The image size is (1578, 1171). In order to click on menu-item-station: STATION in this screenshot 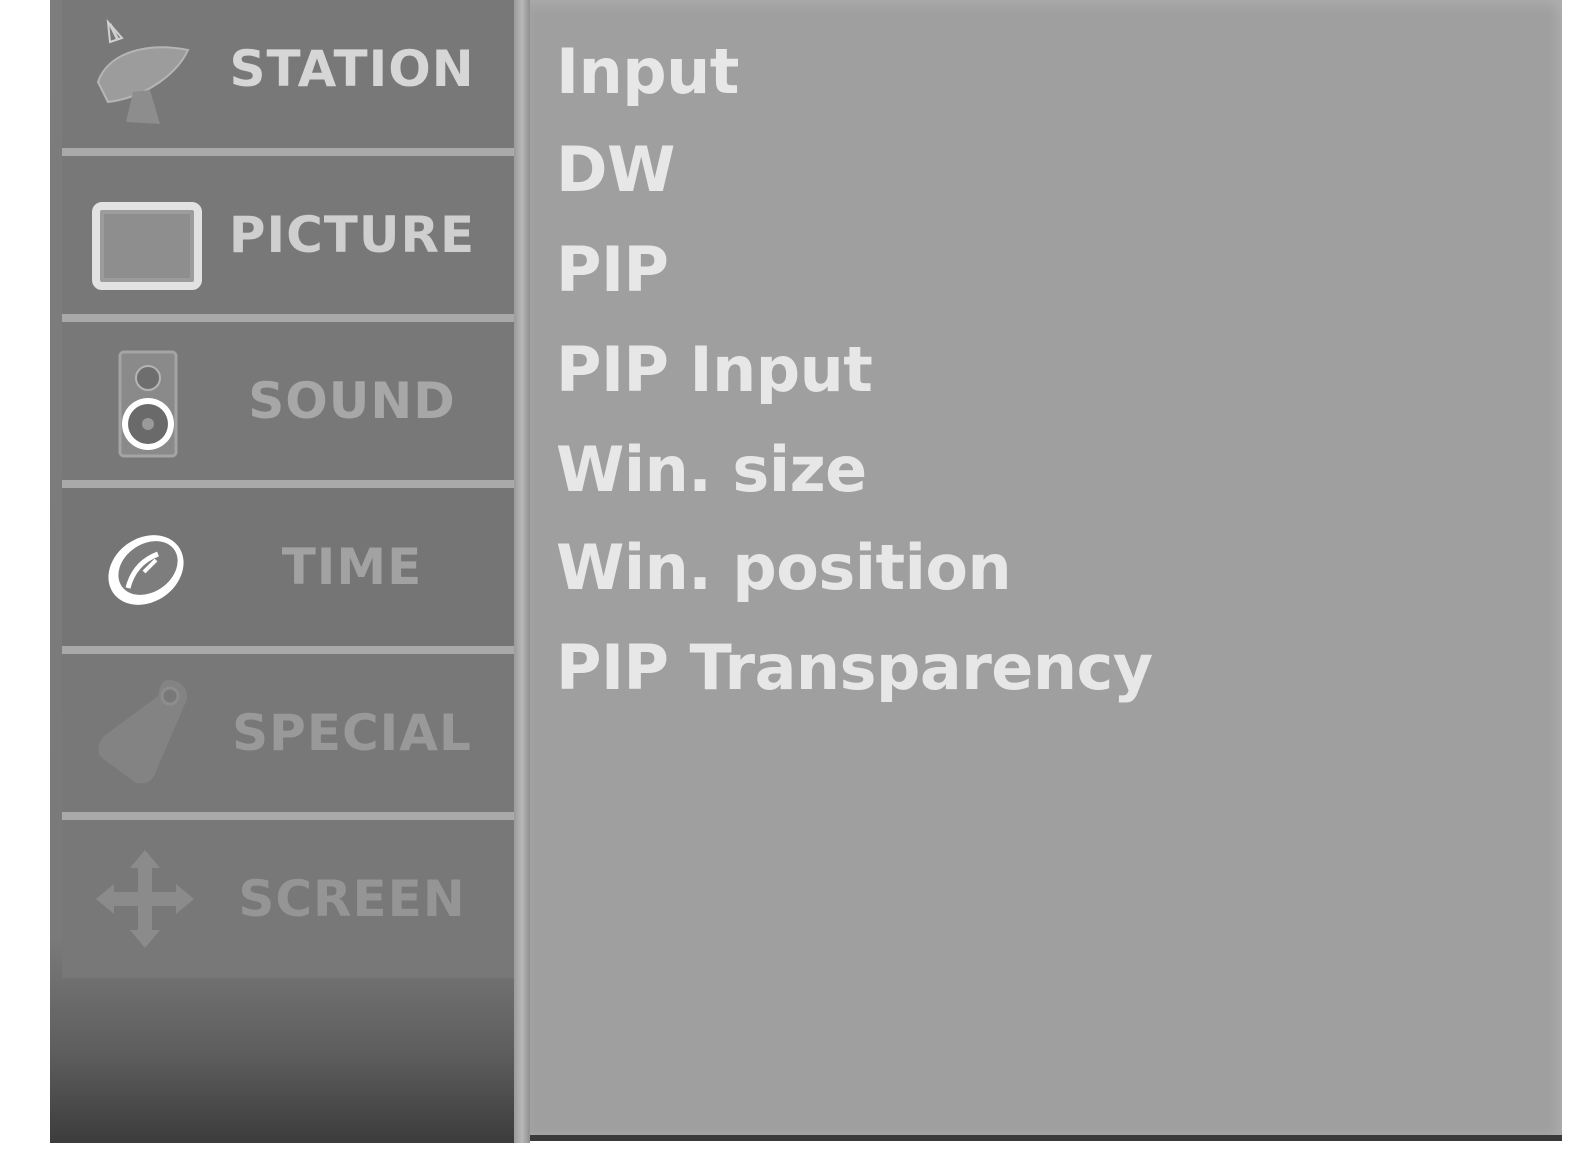, I will do `click(288, 78)`.